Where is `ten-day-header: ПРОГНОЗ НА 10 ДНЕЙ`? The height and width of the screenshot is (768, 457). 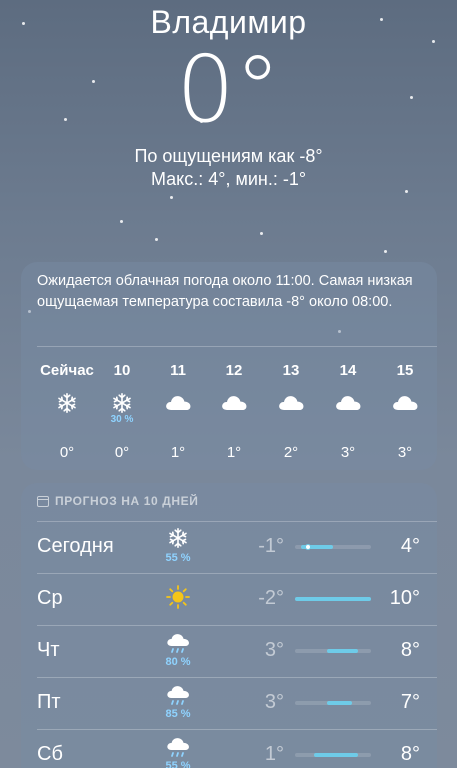
ten-day-header: ПРОГНОЗ НА 10 ДНЕЙ is located at coordinates (117, 501).